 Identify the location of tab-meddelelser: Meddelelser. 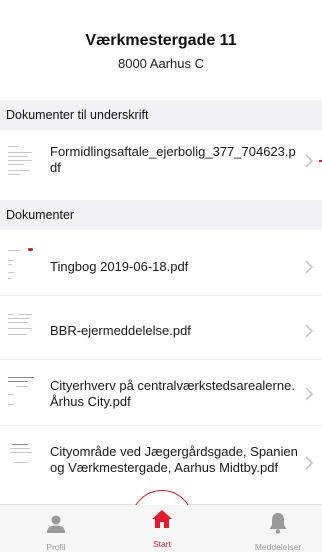
(278, 529).